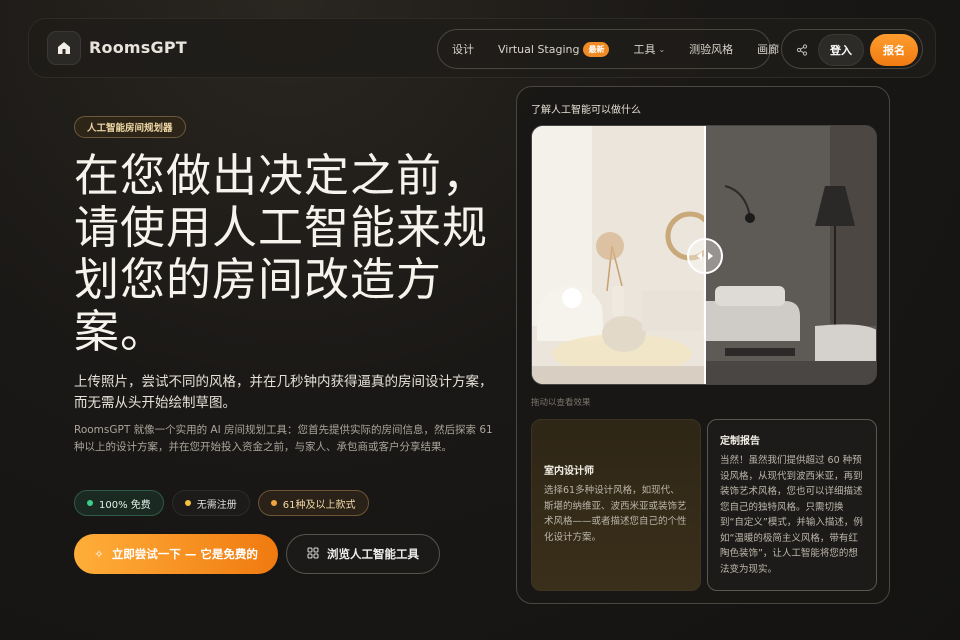 Image resolution: width=960 pixels, height=640 pixels. I want to click on nav-actions: 登入 报名, so click(852, 49).